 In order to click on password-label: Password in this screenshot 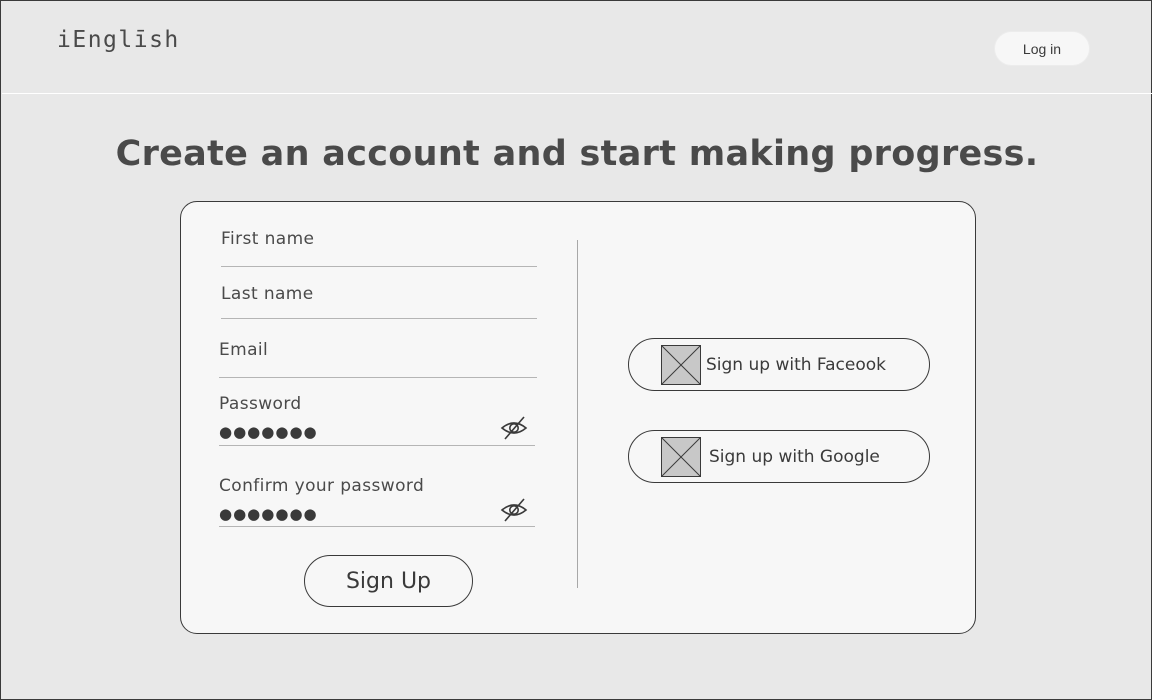, I will do `click(260, 404)`.